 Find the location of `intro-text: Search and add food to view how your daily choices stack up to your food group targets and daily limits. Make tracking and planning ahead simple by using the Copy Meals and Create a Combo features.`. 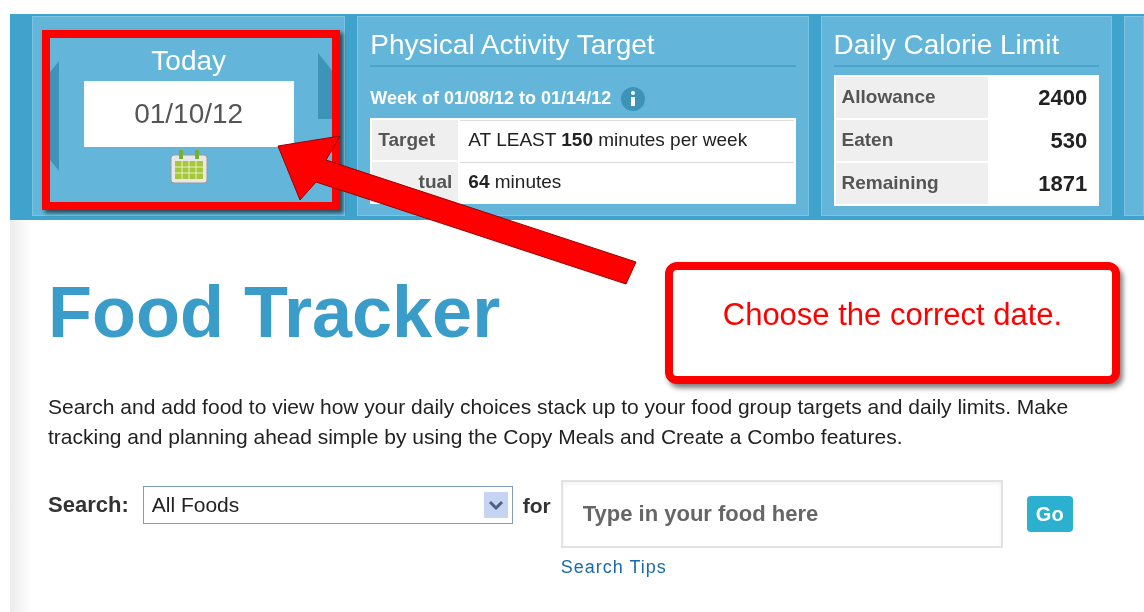

intro-text: Search and add food to view how your daily choices stack up to your food group targets and daily limits. Make tracking and planning ahead simple by using the Copy Meals and Create a Combo features. is located at coordinates (559, 422).